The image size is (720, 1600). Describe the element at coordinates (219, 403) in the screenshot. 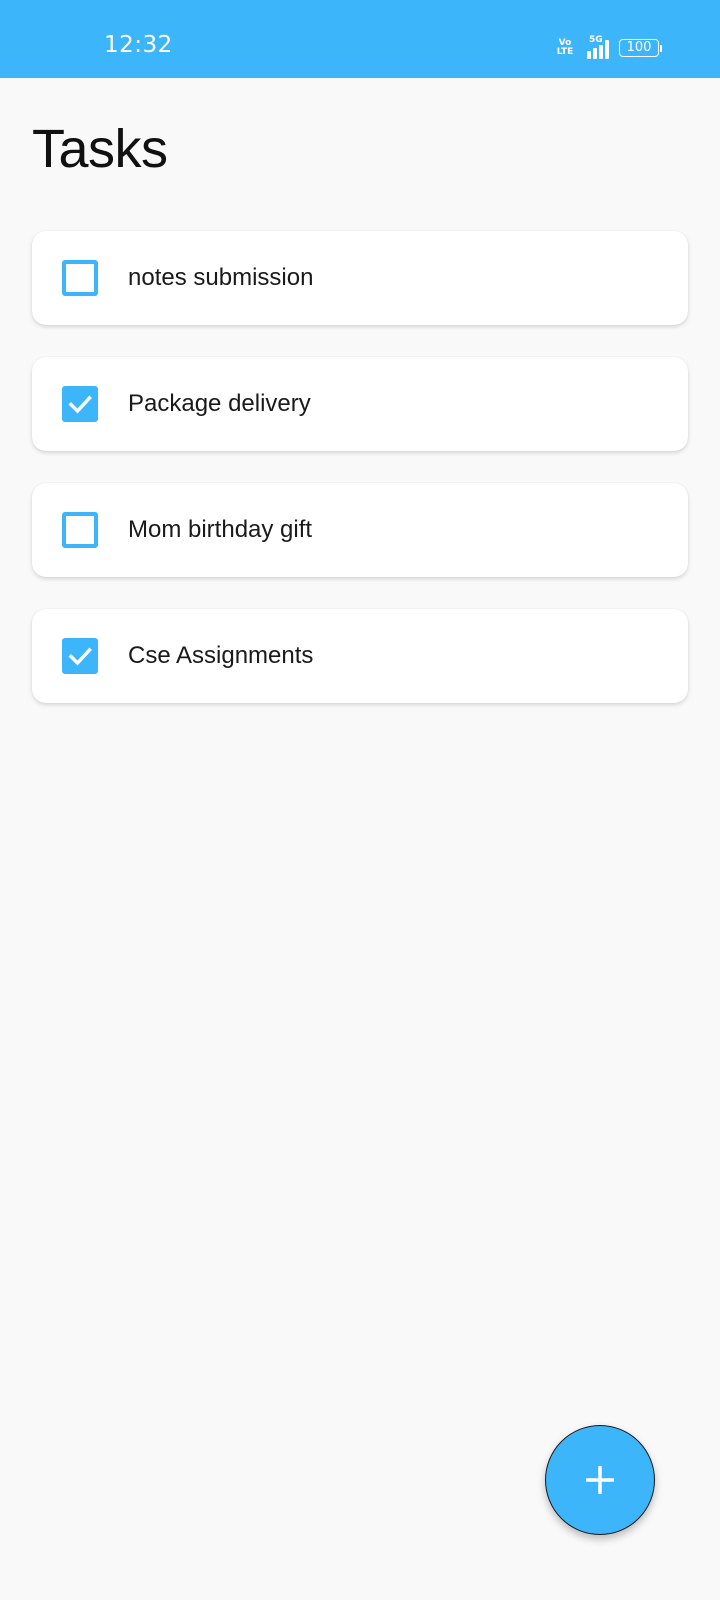

I see `task-label: Package delivery` at that location.